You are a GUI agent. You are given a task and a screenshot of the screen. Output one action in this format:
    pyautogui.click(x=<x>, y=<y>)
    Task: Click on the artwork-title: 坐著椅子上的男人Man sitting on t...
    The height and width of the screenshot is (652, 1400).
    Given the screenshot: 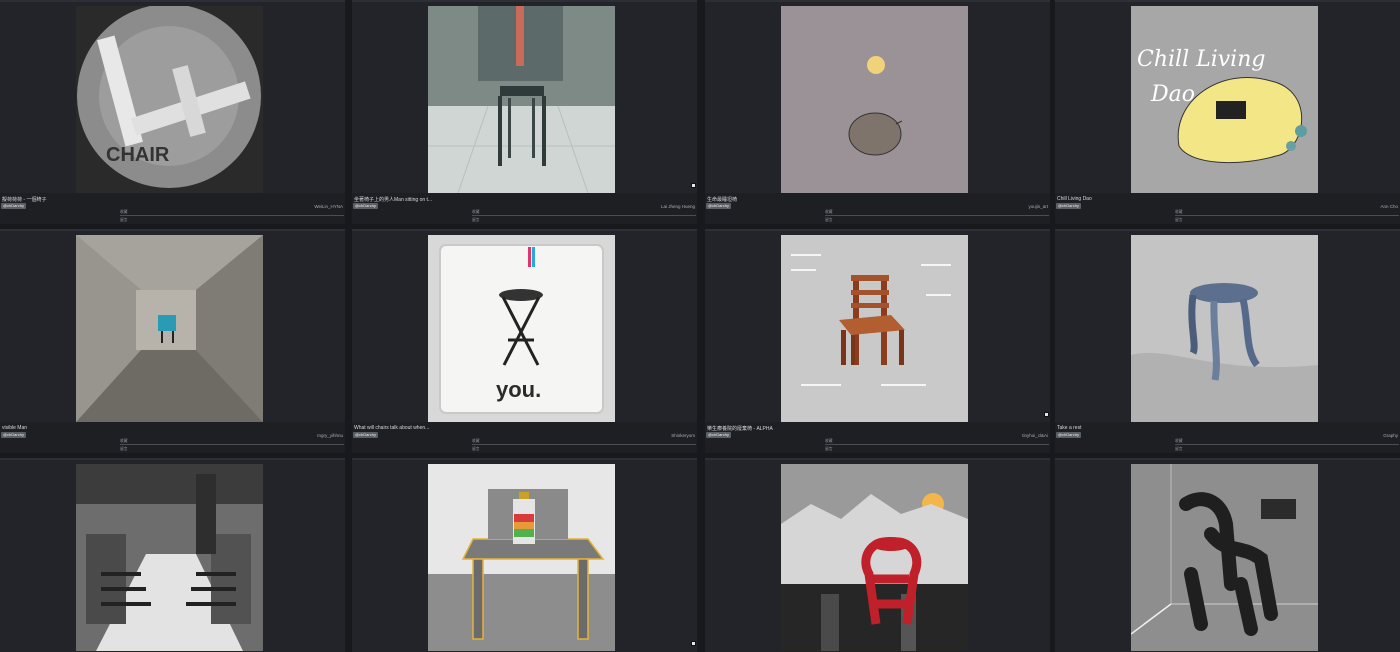 What is the action you would take?
    pyautogui.click(x=393, y=199)
    